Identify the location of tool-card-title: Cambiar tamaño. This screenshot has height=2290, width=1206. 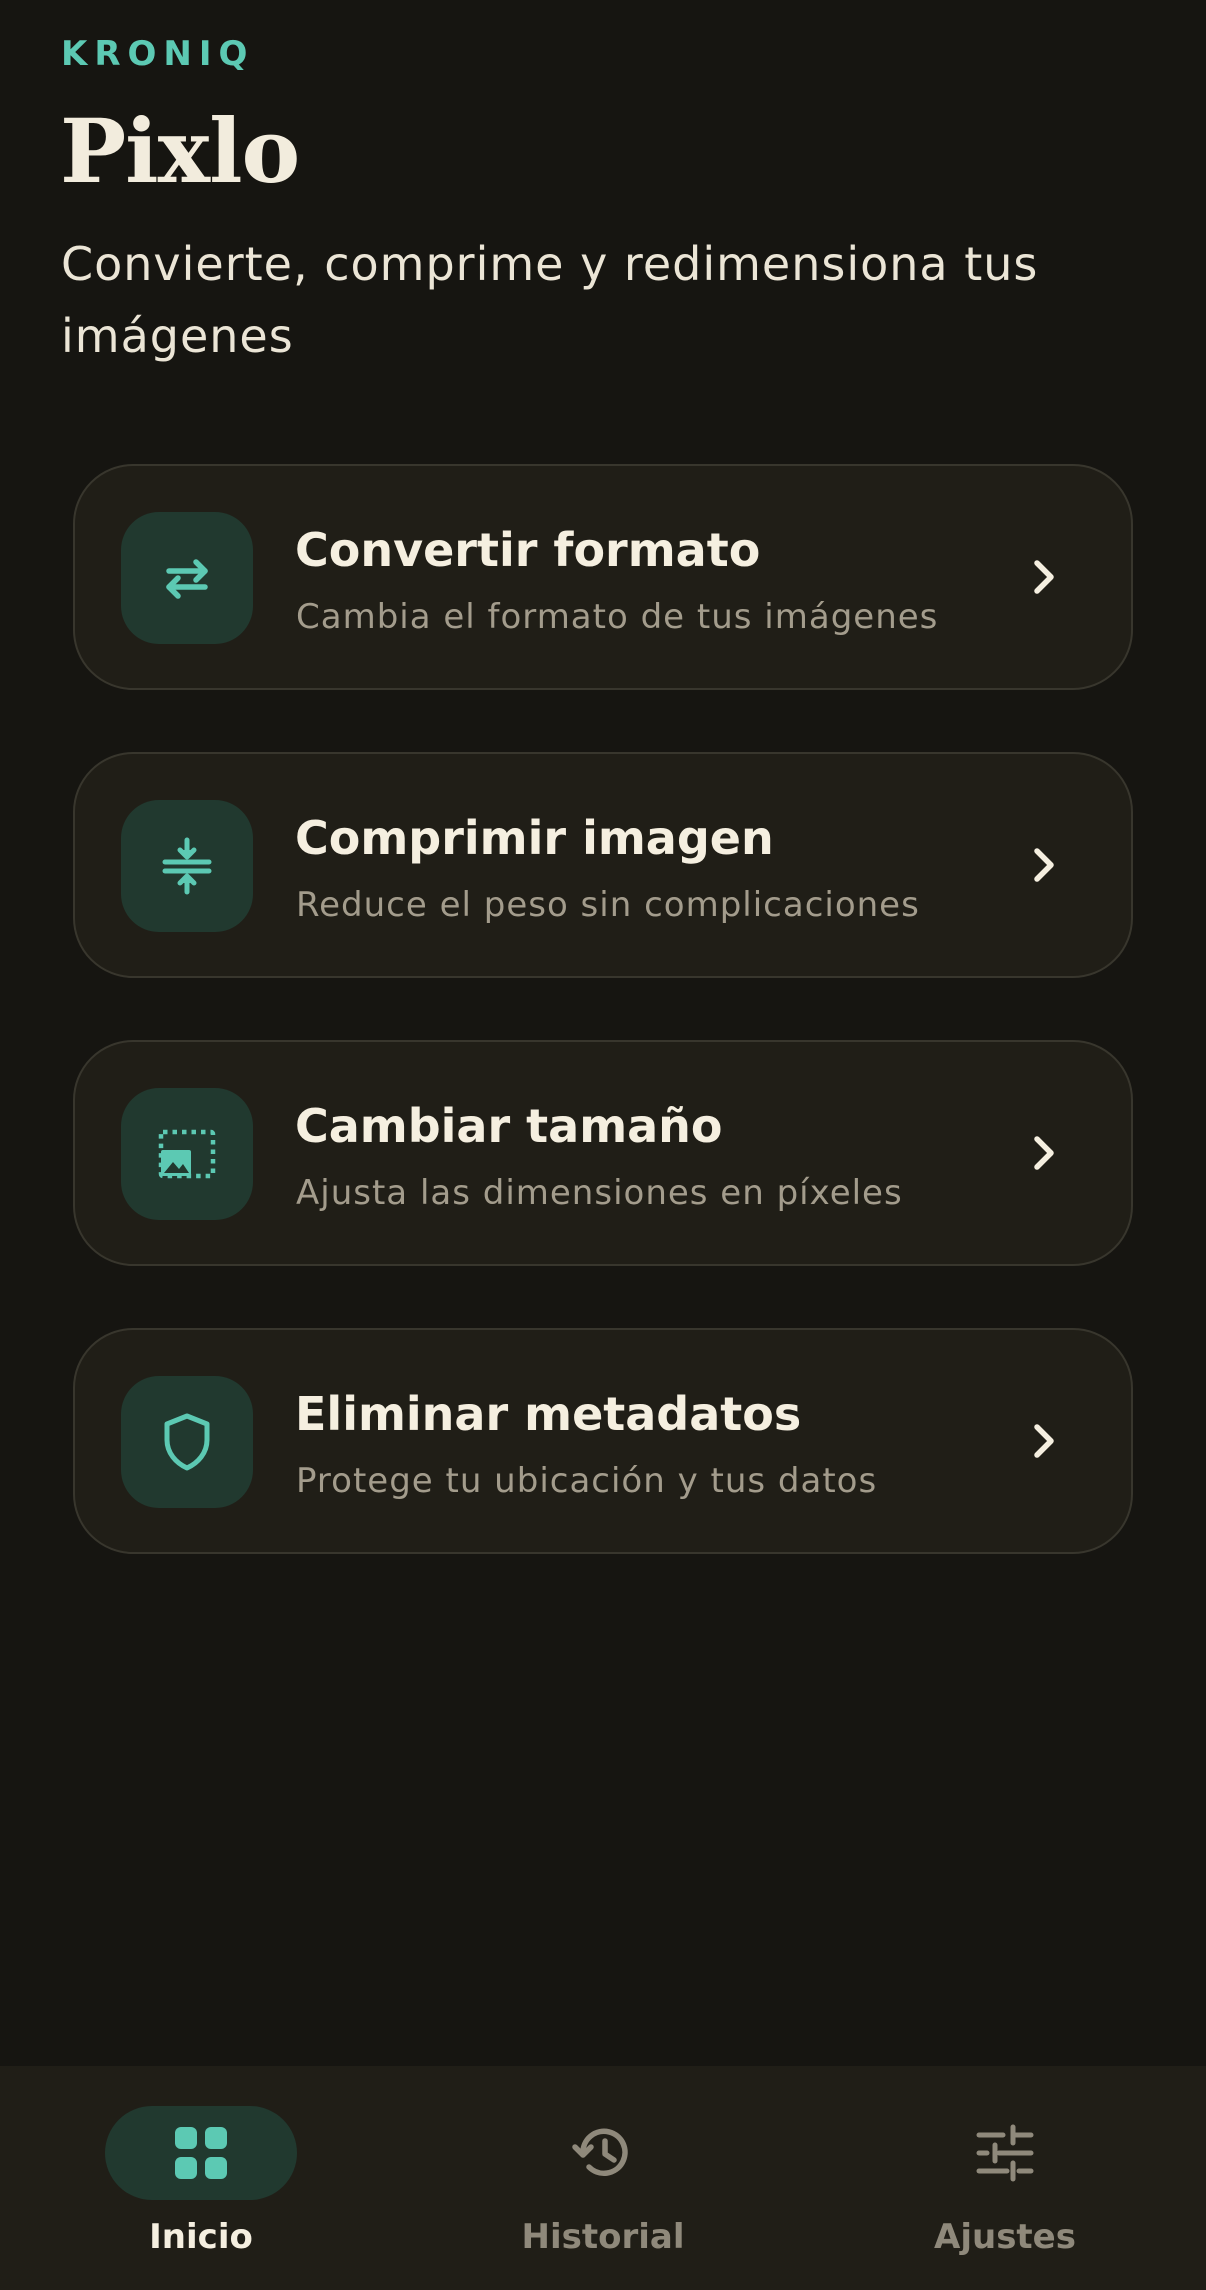
(509, 1126).